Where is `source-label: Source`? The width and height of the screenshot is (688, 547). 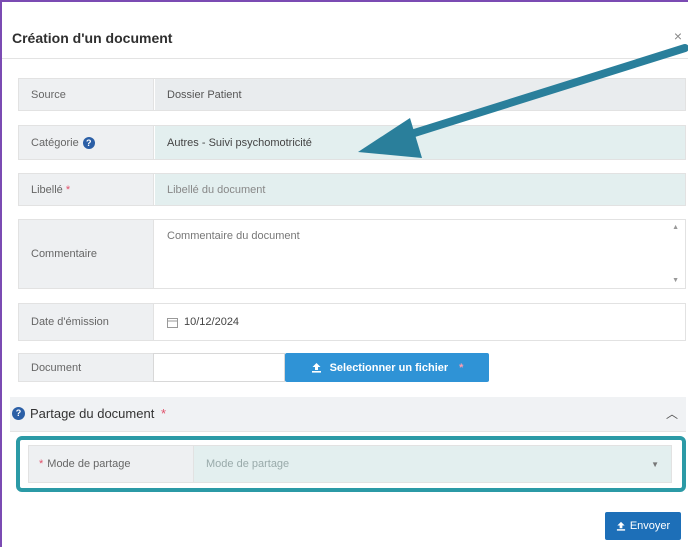 source-label: Source is located at coordinates (86, 94).